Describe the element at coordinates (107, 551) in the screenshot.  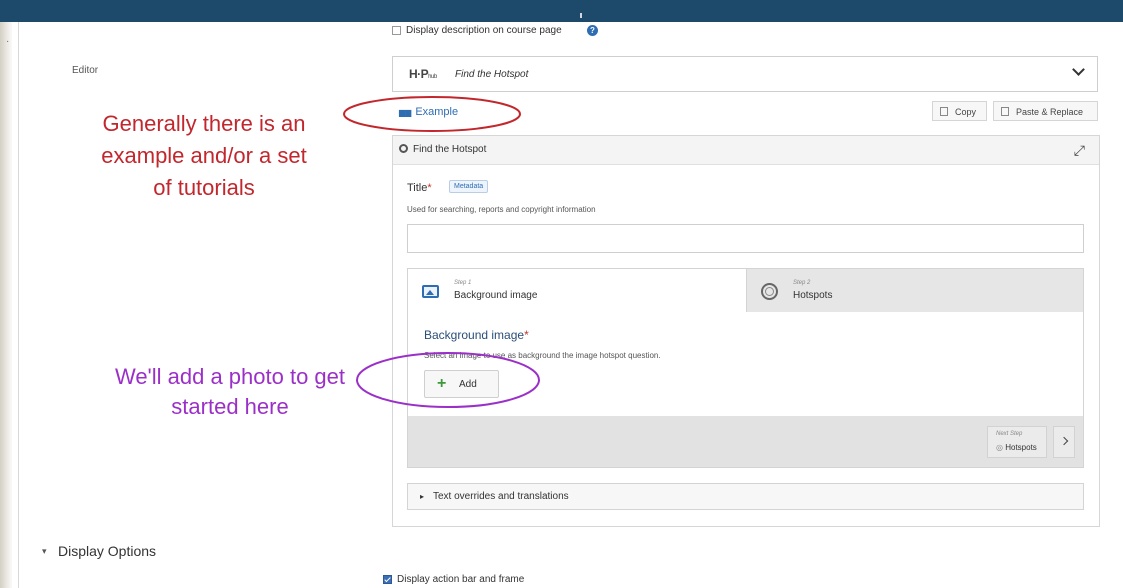
I see `display-options-heading: Display Options` at that location.